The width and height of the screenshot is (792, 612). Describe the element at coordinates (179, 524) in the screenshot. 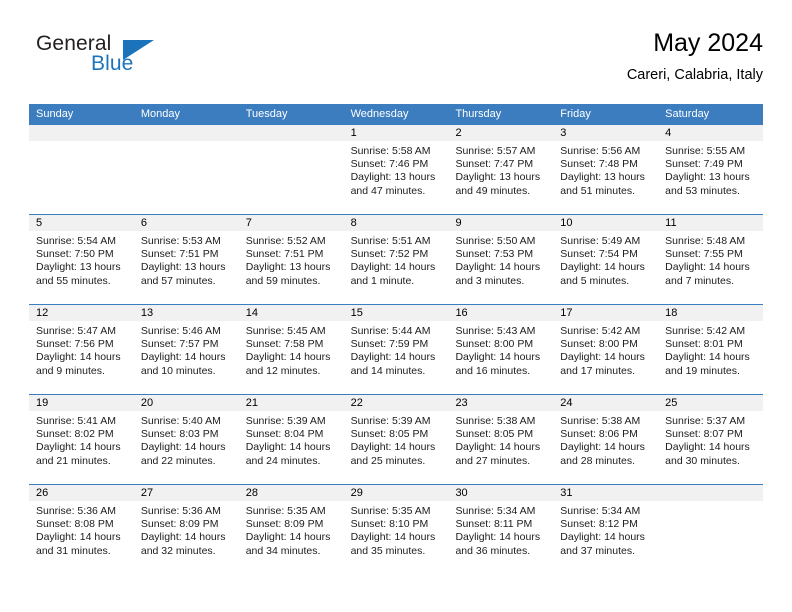

I see `sunset-text: Sunset: 8:09 PM` at that location.